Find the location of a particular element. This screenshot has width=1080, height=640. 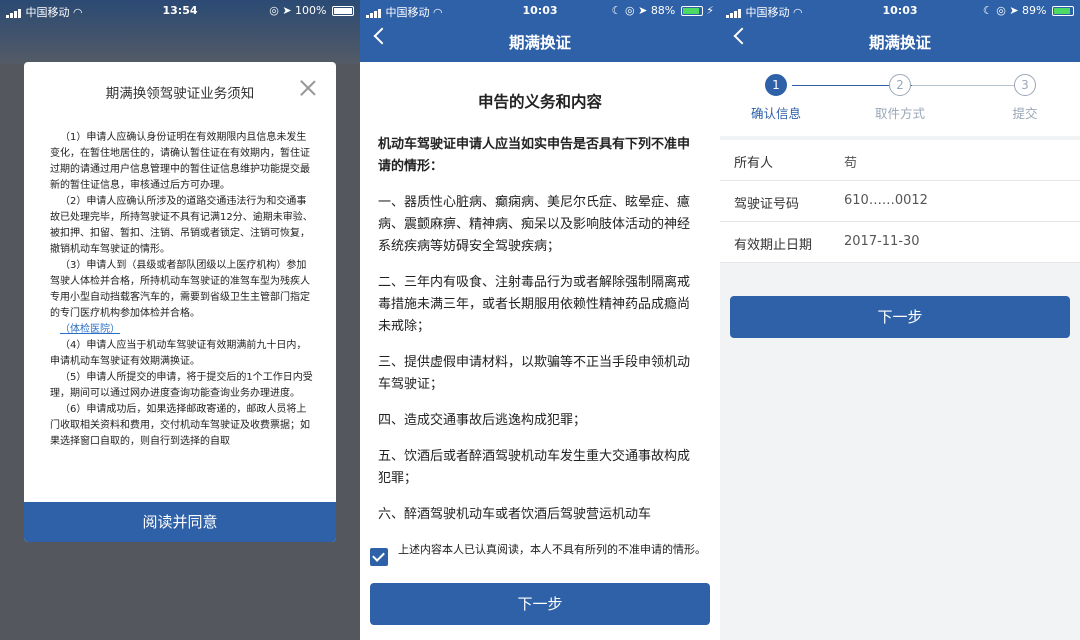

info-row-license-number: 驾驶证号码 610……0012 is located at coordinates (900, 201).